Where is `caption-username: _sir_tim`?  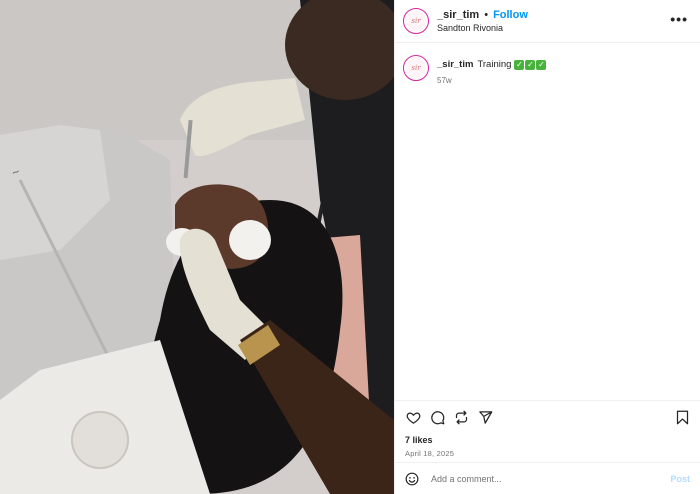
caption-username: _sir_tim is located at coordinates (455, 64).